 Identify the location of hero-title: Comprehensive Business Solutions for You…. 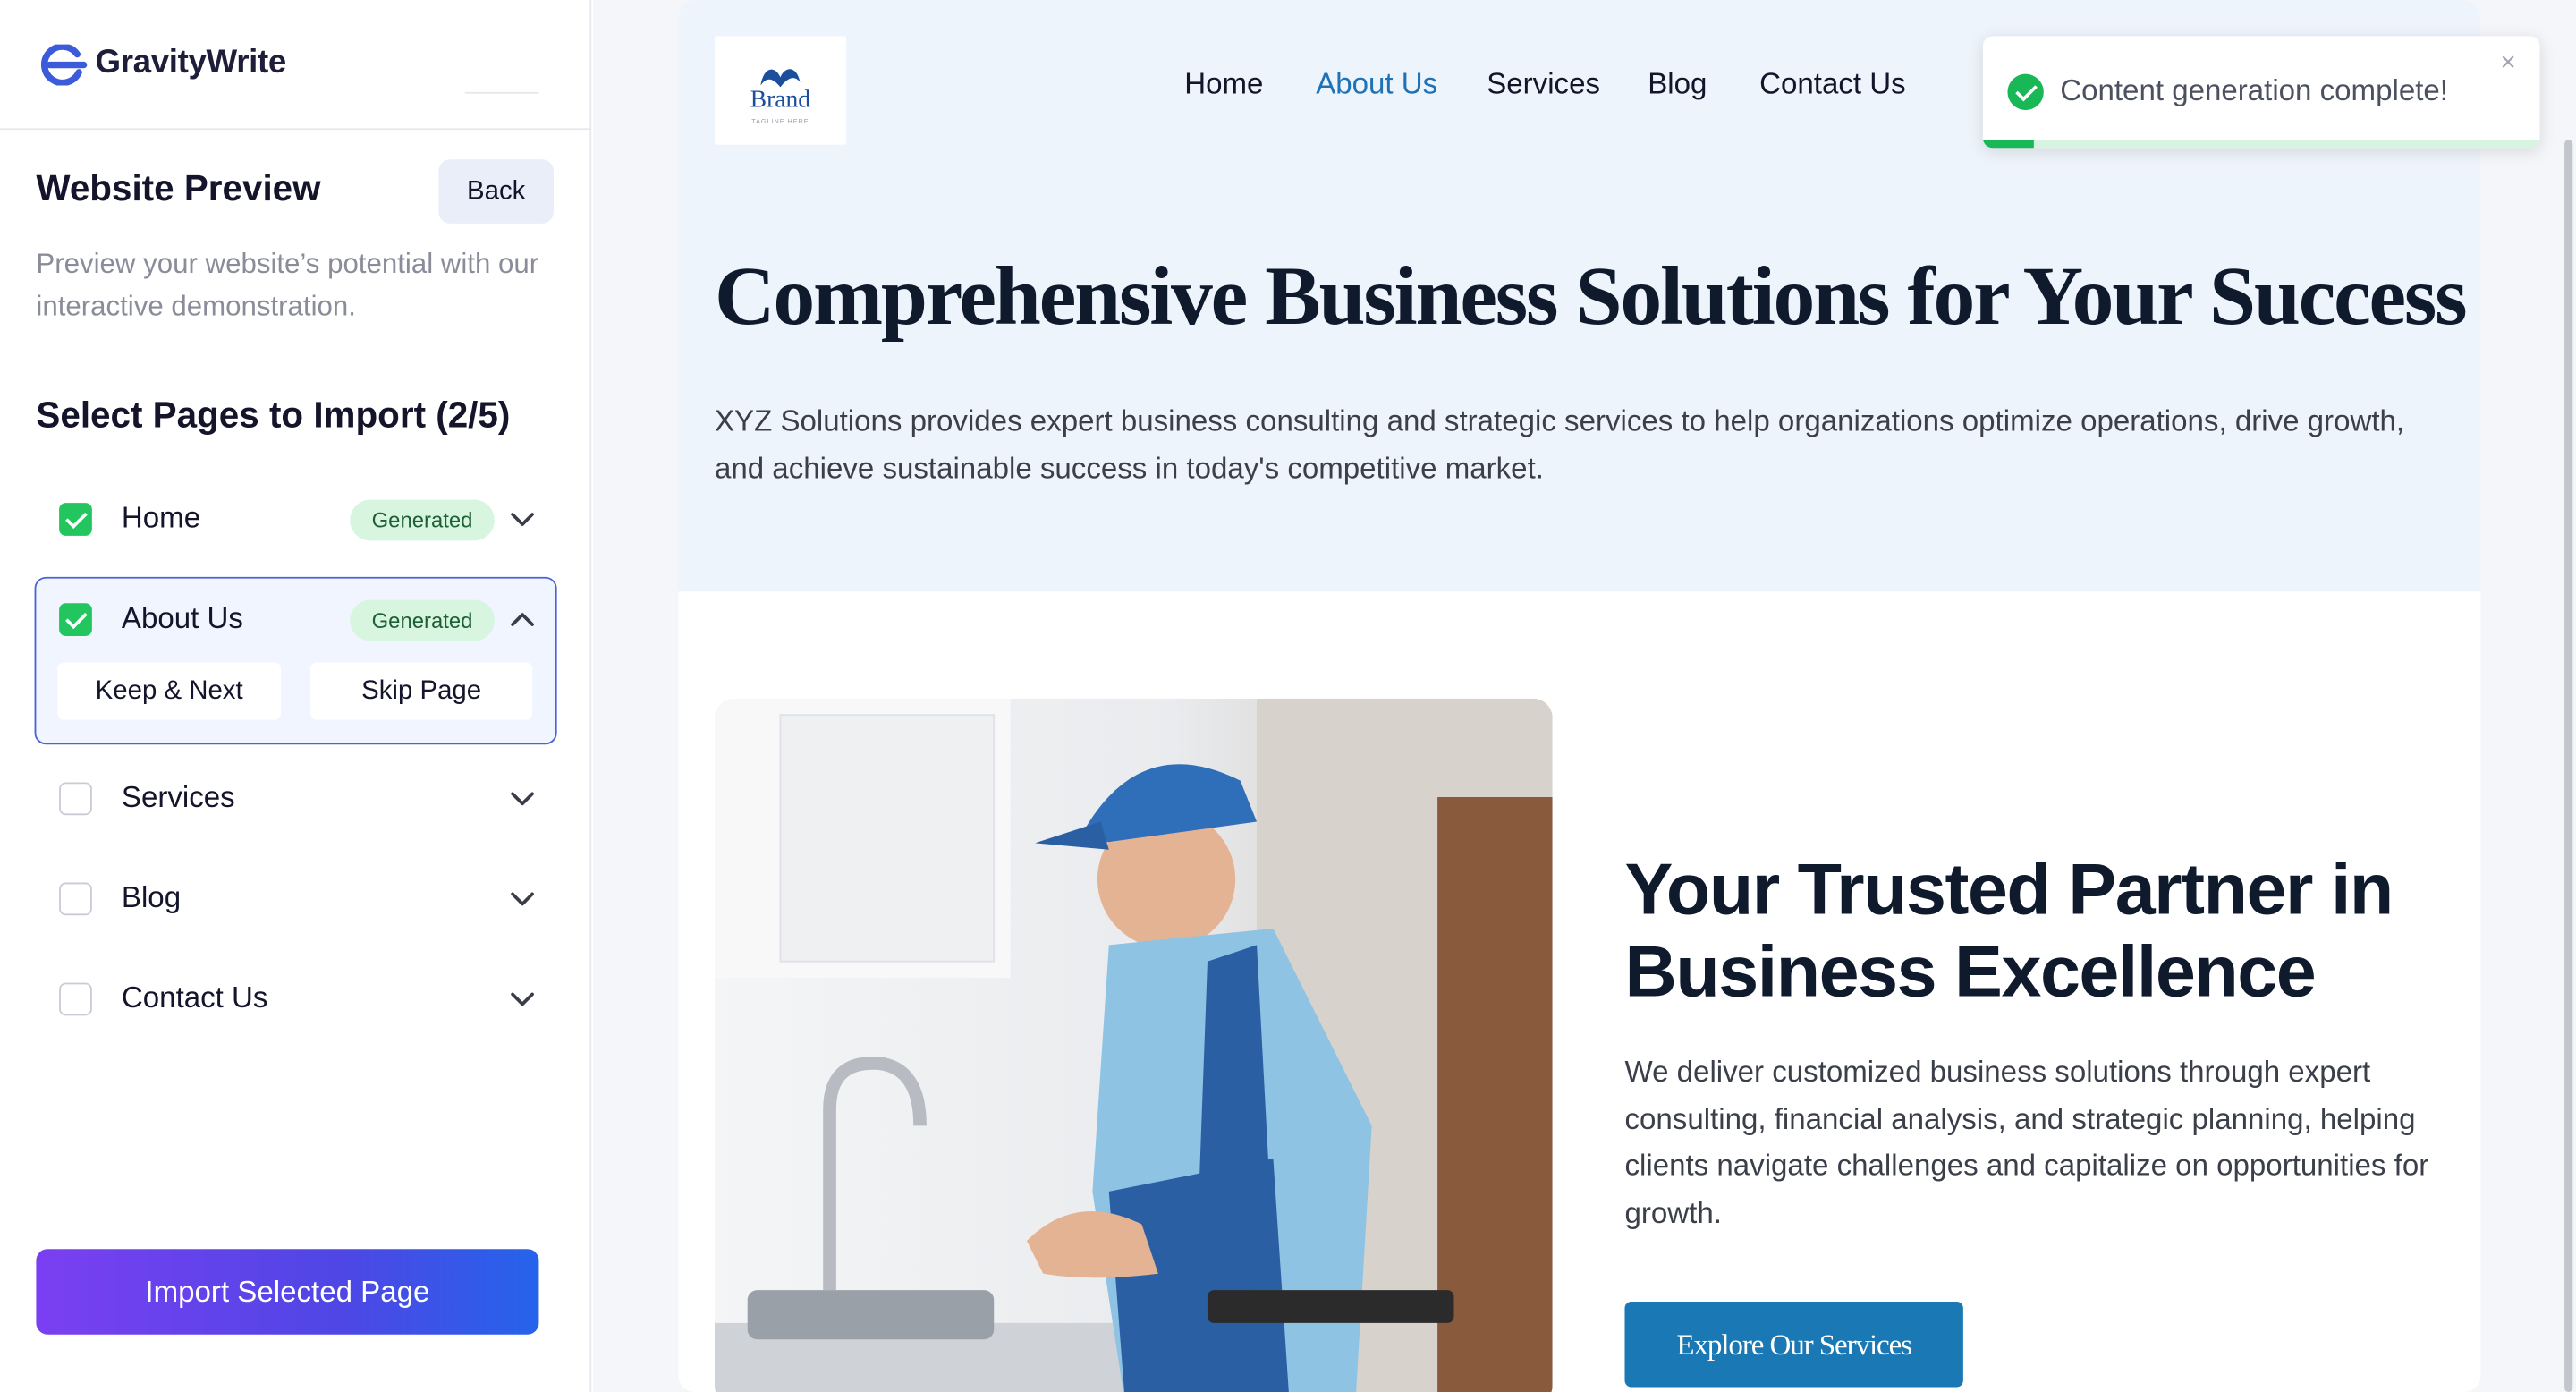
(1591, 297).